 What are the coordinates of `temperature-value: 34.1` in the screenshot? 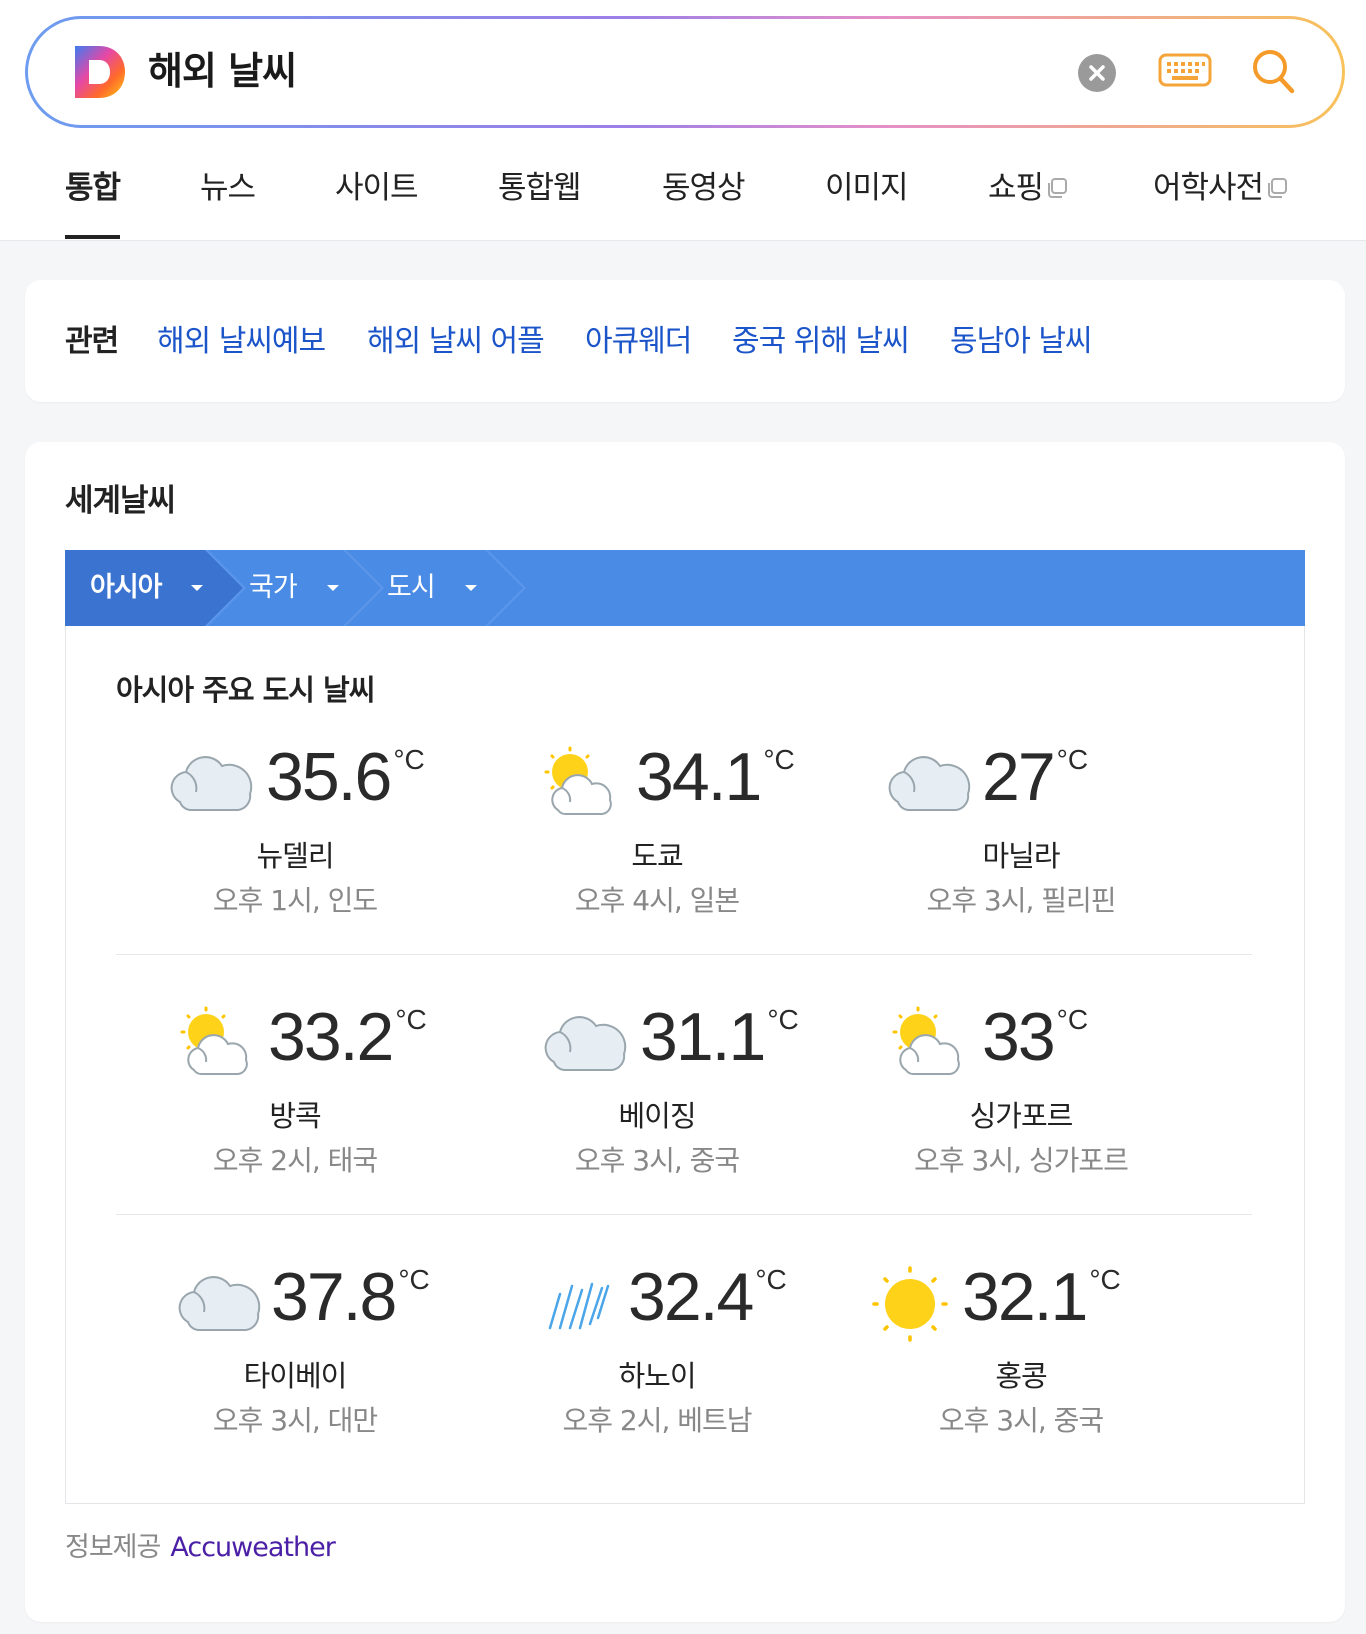 It's located at (699, 777).